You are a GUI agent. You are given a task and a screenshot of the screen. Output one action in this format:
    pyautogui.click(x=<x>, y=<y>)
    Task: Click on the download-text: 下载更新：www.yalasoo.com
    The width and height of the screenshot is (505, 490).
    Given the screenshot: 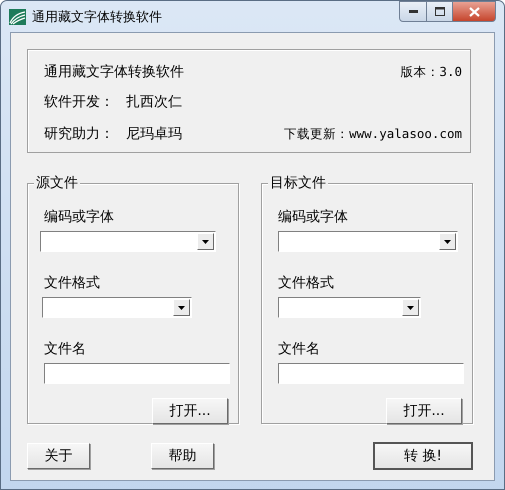 What is the action you would take?
    pyautogui.click(x=373, y=134)
    